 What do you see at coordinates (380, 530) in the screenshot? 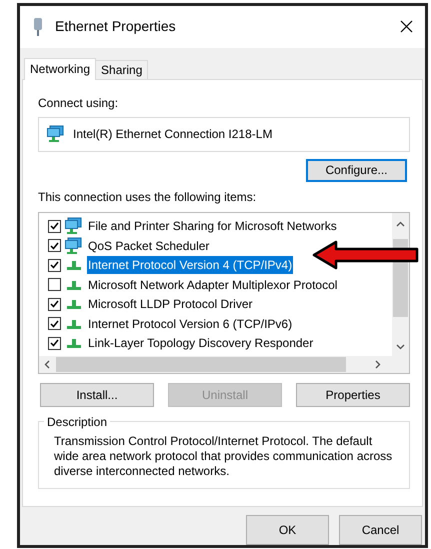
I see `dialog-button: Cancel` at bounding box center [380, 530].